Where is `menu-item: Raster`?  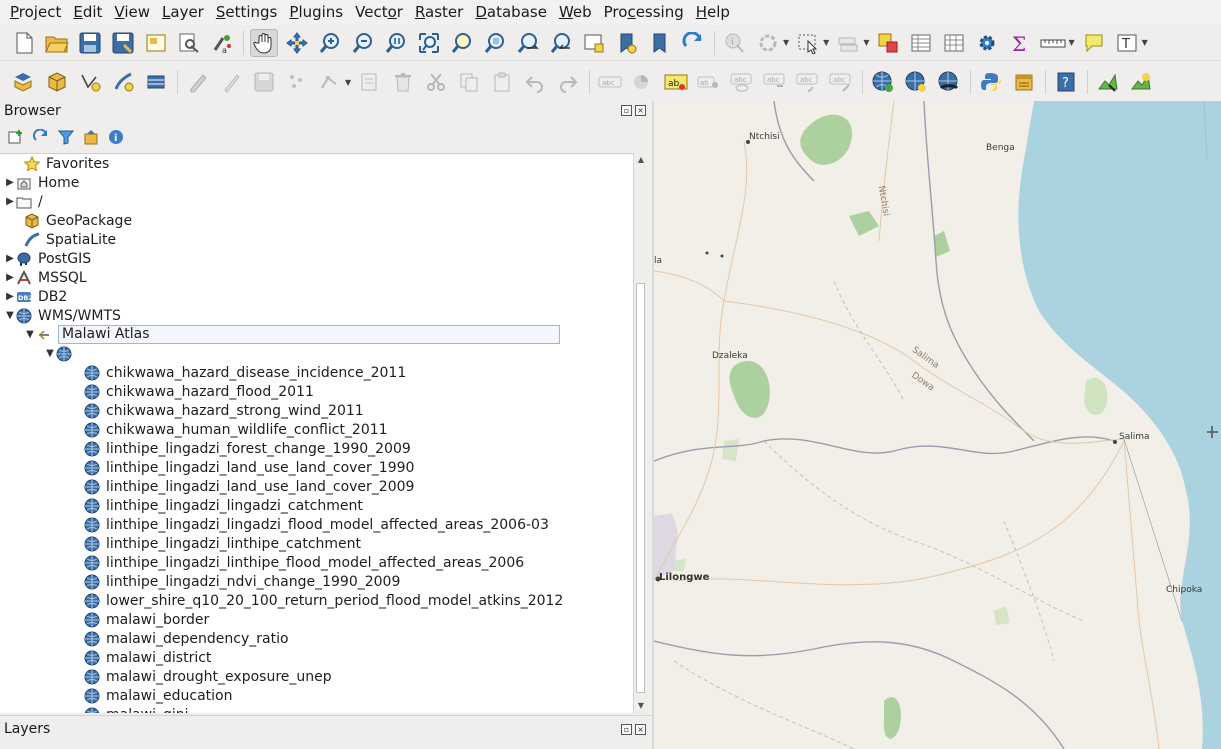
menu-item: Raster is located at coordinates (439, 12).